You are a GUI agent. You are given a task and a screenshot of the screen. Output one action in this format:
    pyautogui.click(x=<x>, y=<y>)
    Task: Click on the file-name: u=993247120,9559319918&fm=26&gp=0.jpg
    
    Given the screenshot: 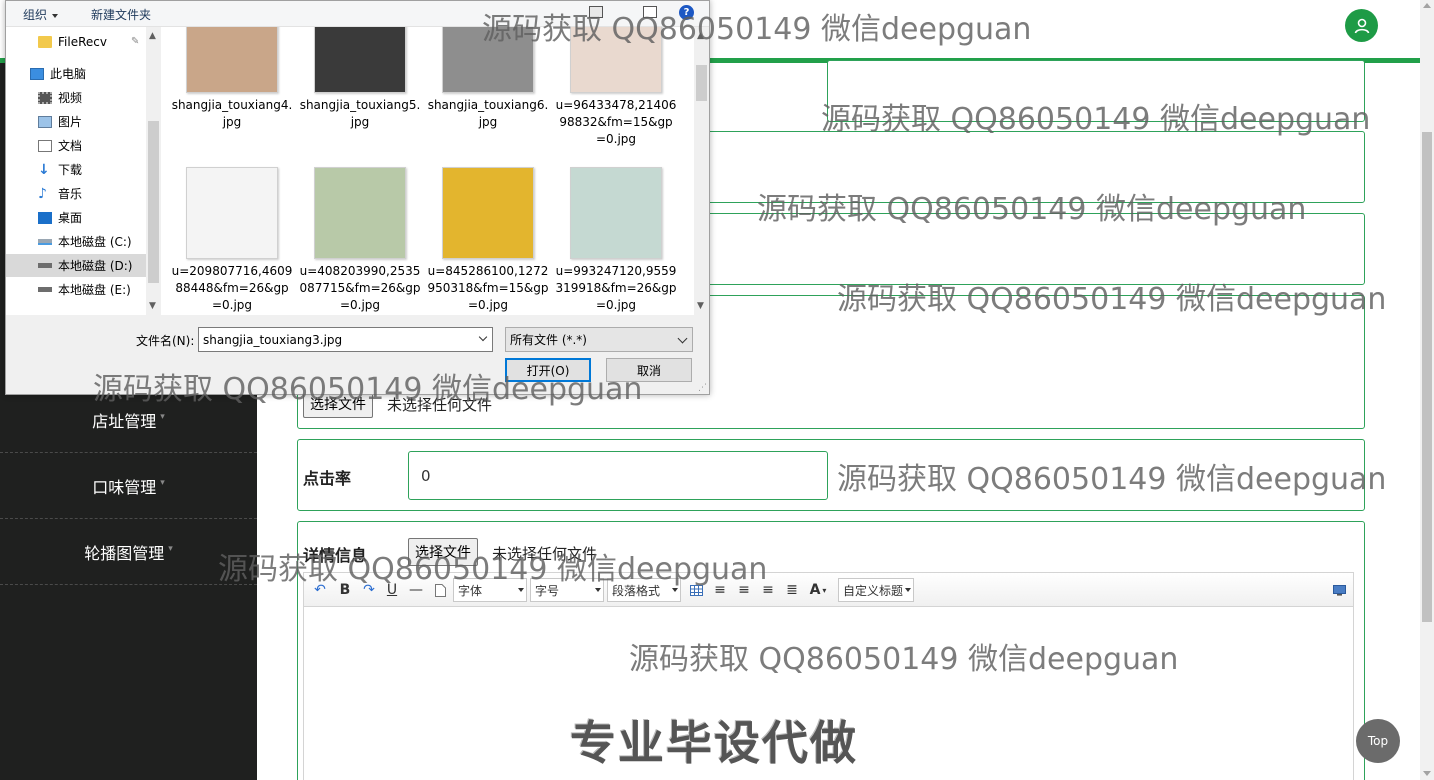 What is the action you would take?
    pyautogui.click(x=616, y=288)
    